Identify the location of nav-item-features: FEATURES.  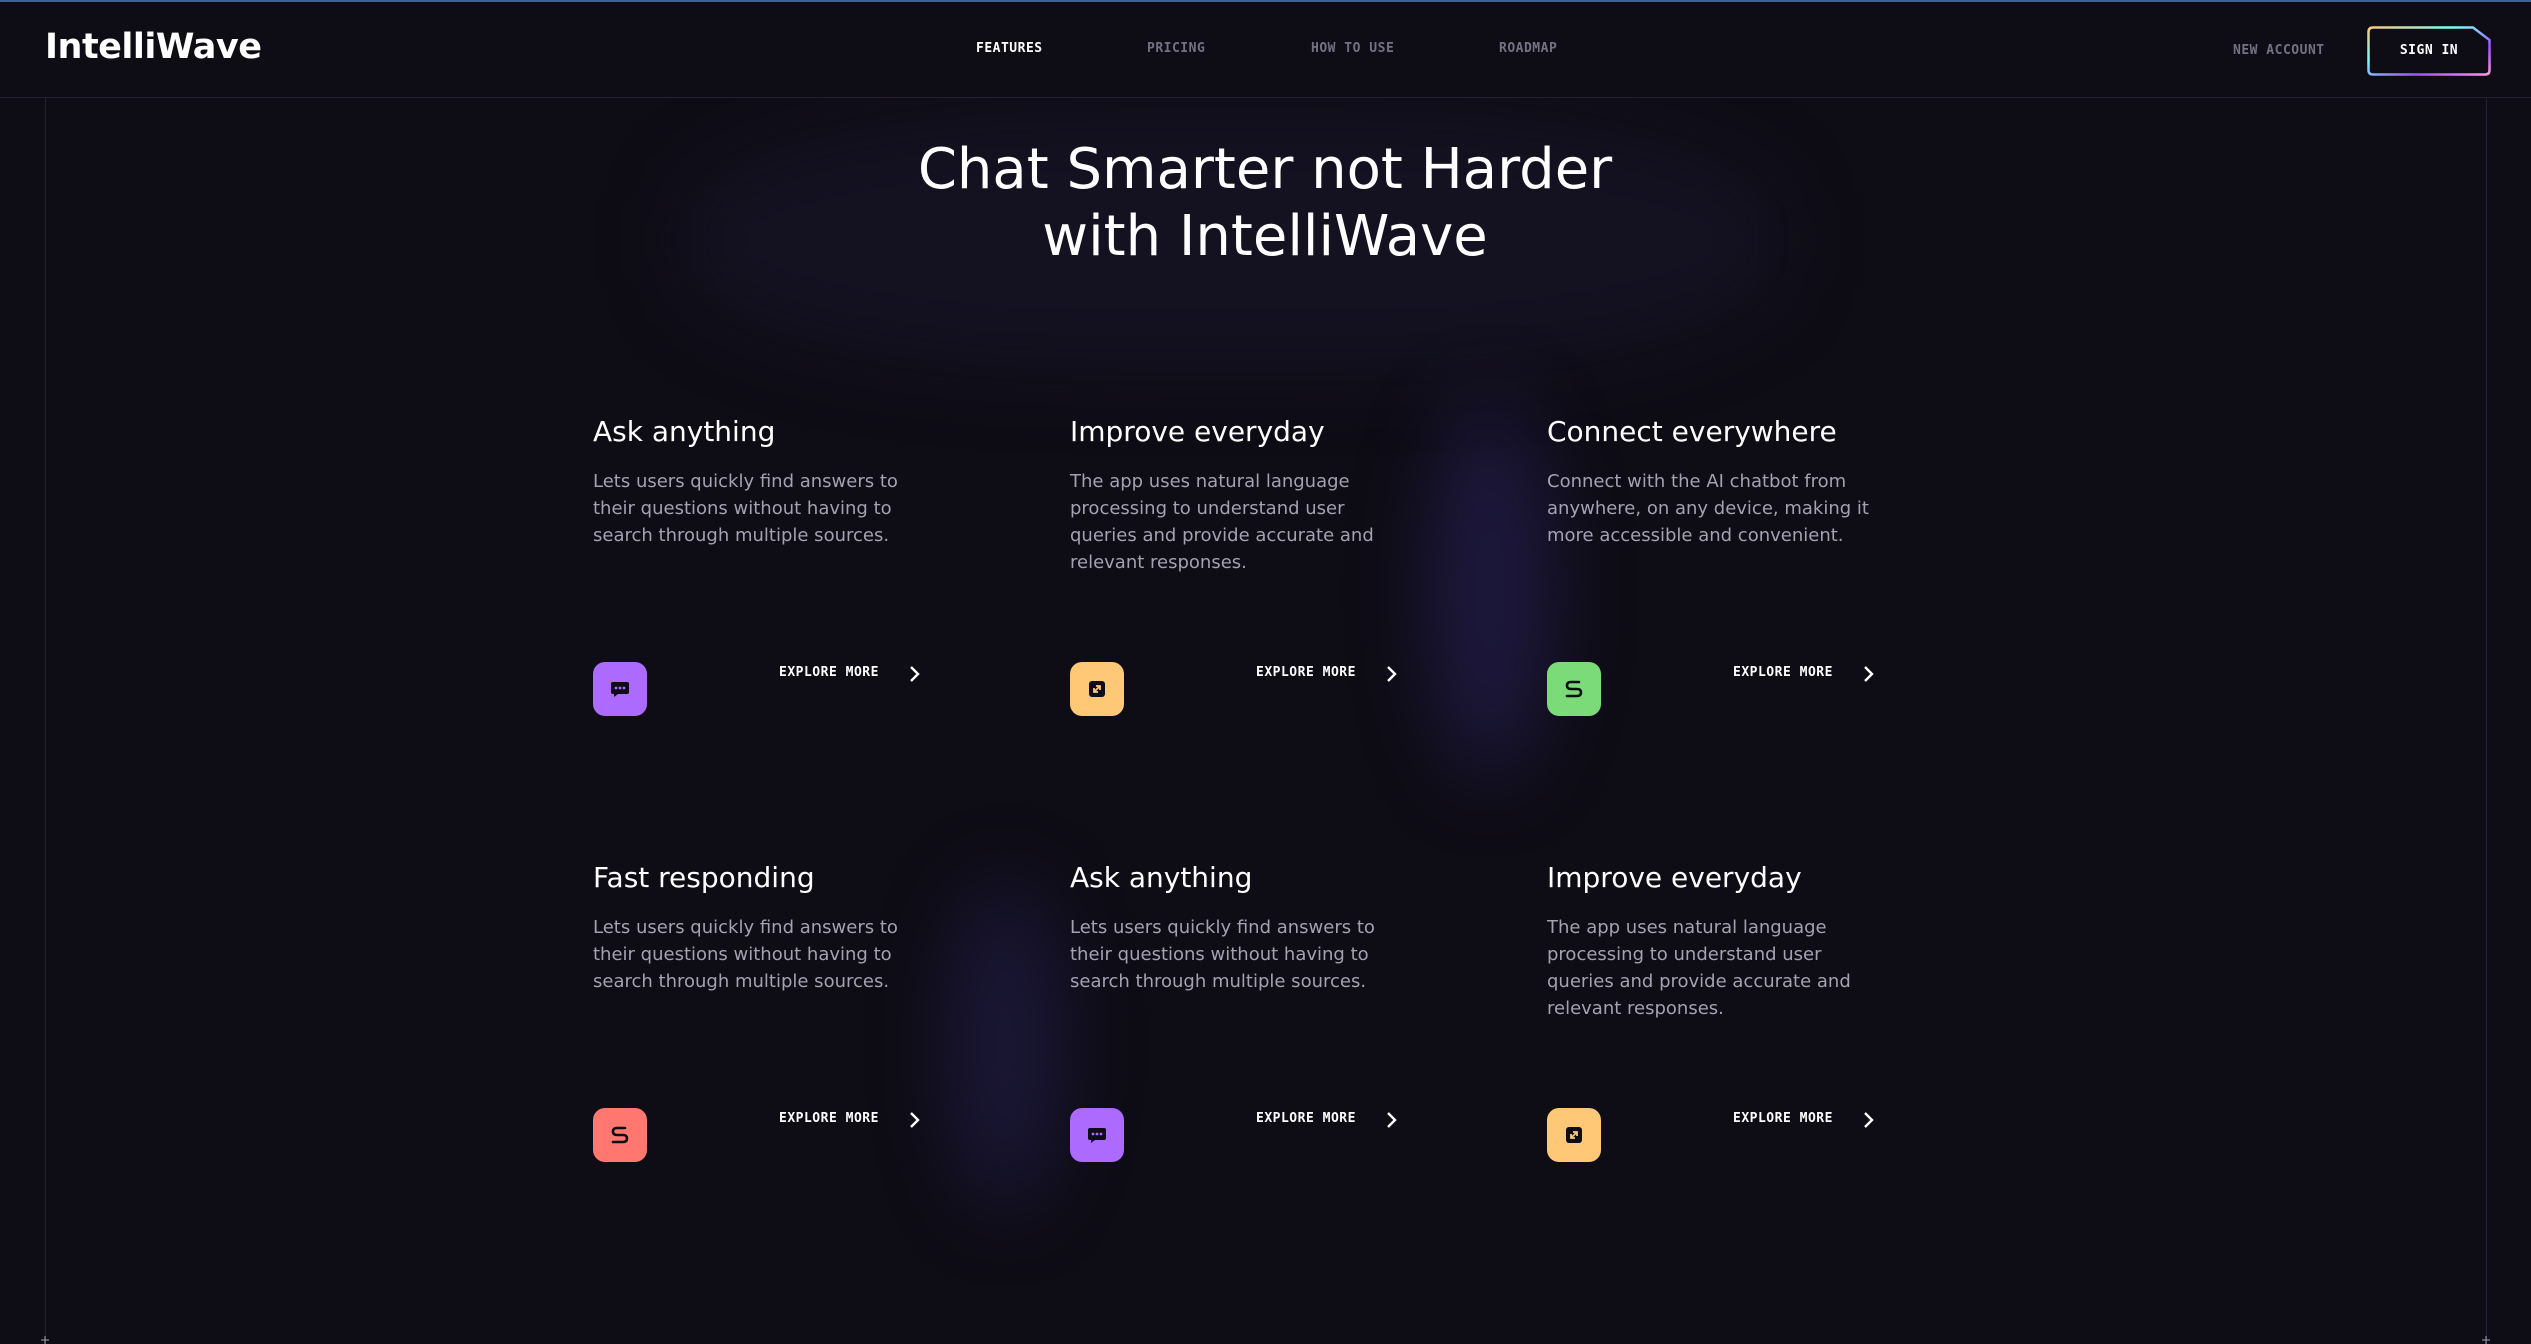
(1009, 48).